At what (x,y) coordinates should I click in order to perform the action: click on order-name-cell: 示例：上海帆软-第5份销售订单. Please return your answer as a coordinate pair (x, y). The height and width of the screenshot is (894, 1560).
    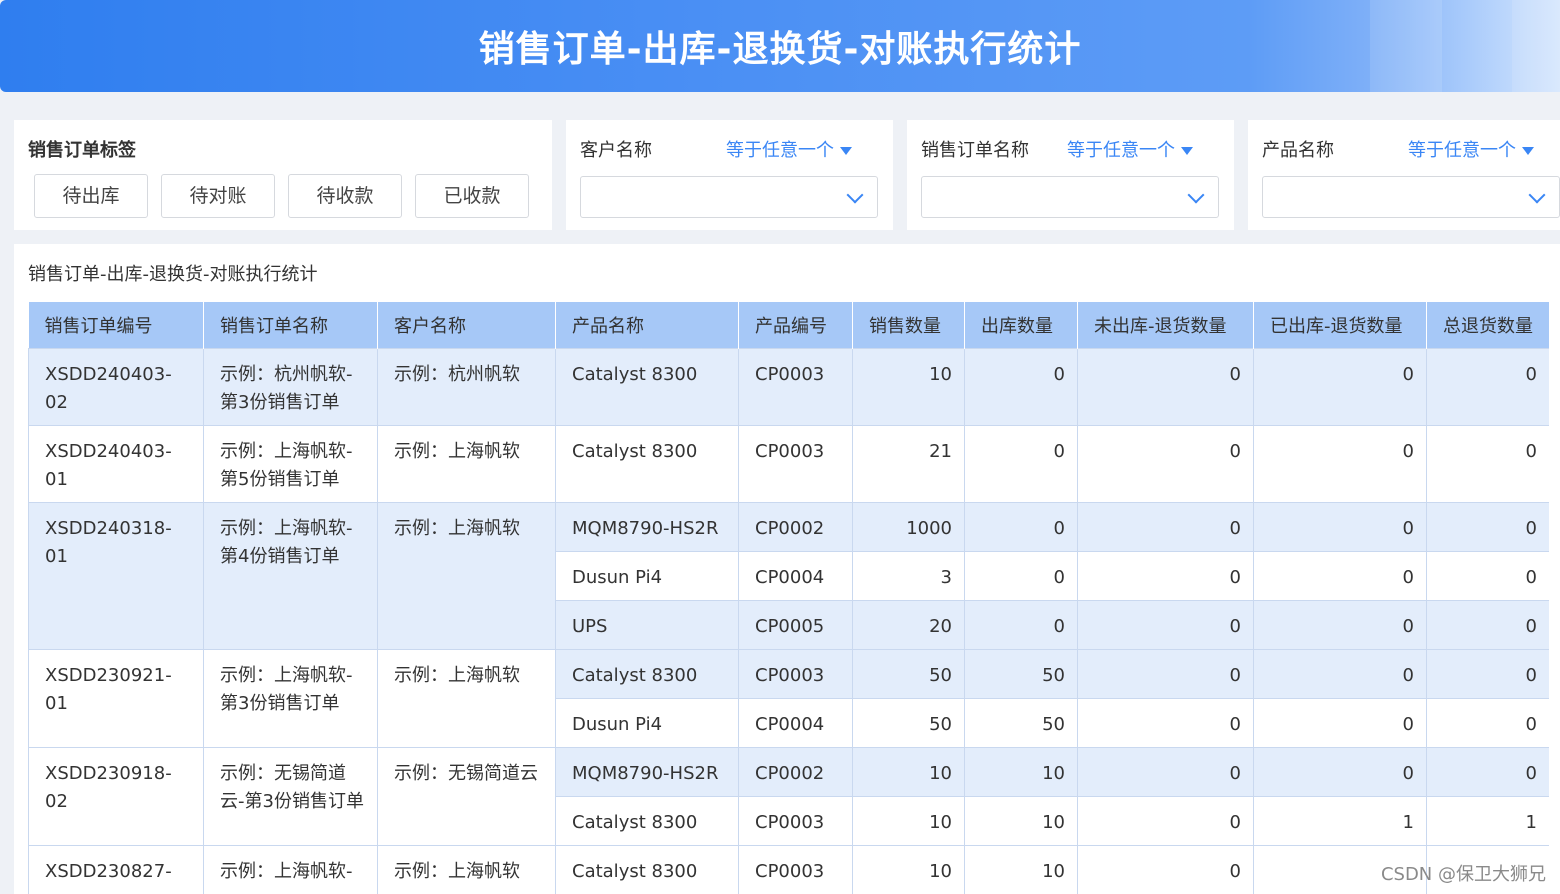
    Looking at the image, I should click on (290, 464).